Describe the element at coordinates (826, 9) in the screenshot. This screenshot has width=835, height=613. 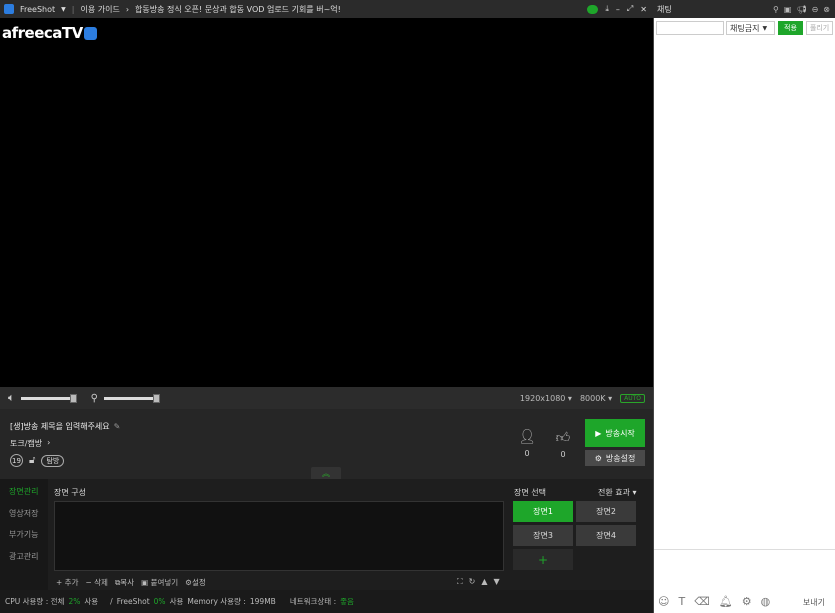
I see `close-icon: ⊗` at that location.